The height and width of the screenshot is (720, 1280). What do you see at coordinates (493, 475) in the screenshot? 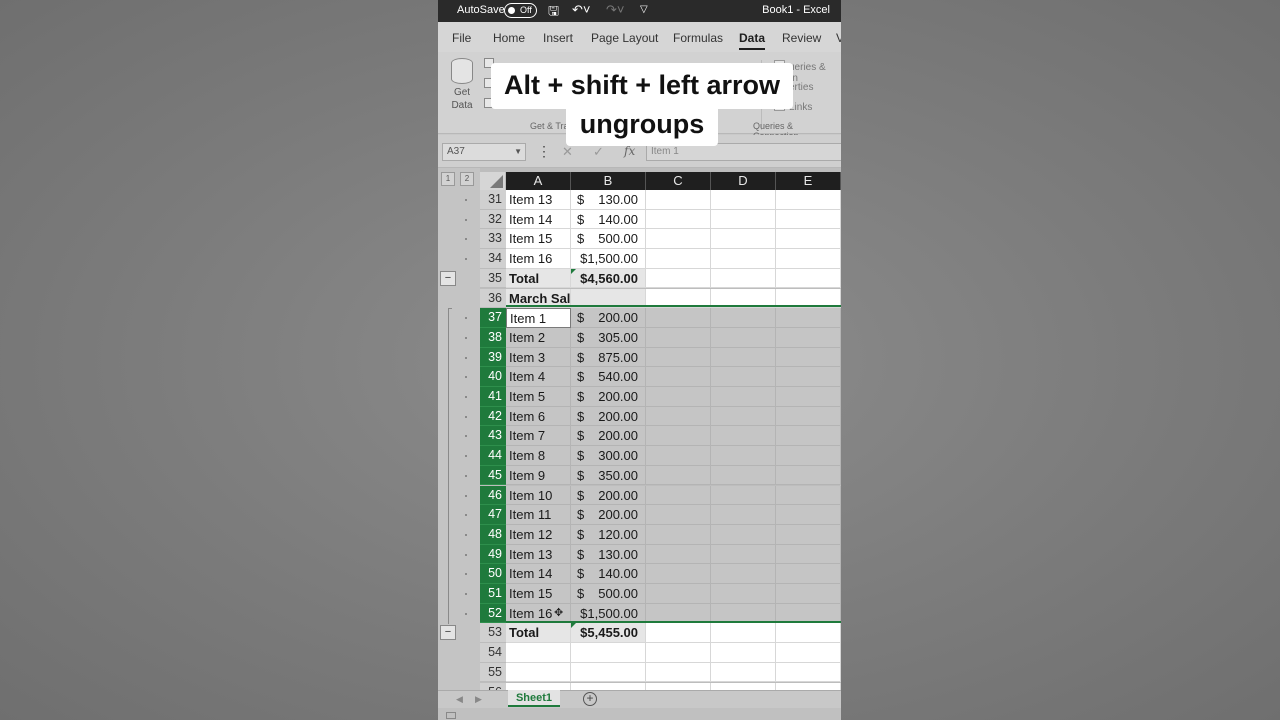
I see `row-header: 45` at bounding box center [493, 475].